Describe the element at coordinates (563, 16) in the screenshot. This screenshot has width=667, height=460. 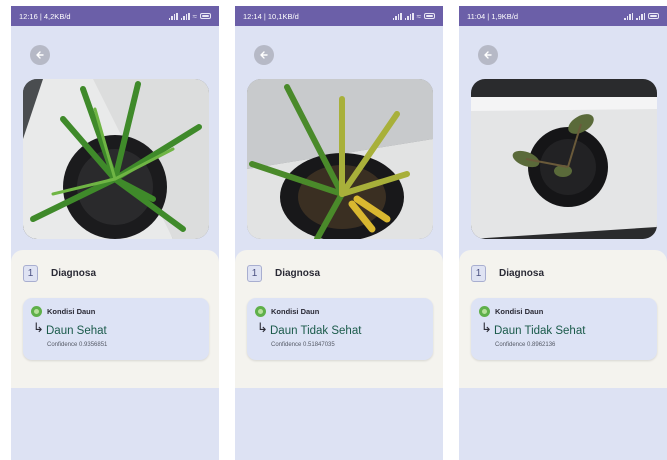
I see `status-bar: 11:04 | 1,9KB/d` at that location.